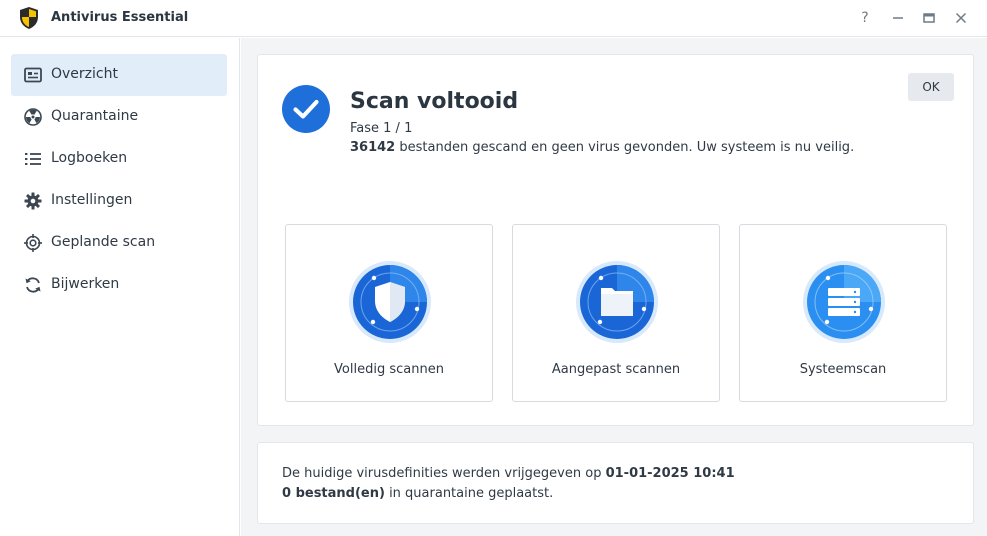 Image resolution: width=987 pixels, height=536 pixels. Describe the element at coordinates (120, 17) in the screenshot. I see `app-title: Antivirus Essential` at that location.